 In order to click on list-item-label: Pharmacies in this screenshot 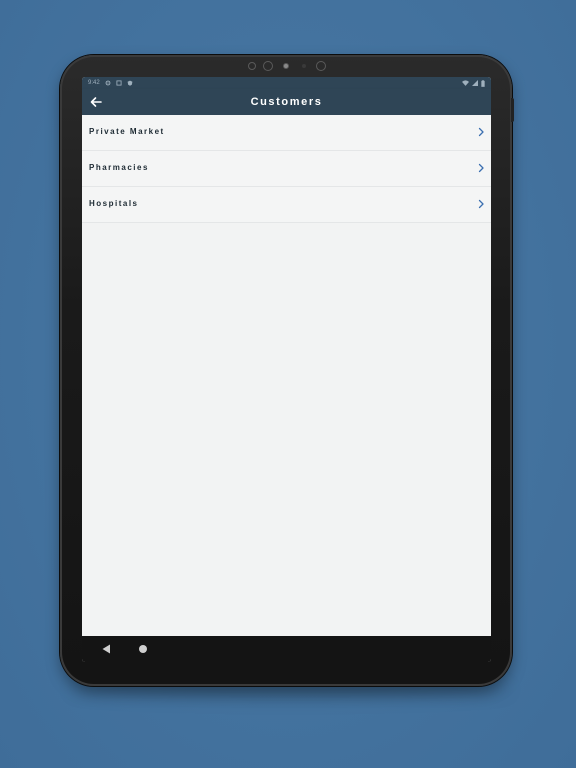, I will do `click(119, 167)`.